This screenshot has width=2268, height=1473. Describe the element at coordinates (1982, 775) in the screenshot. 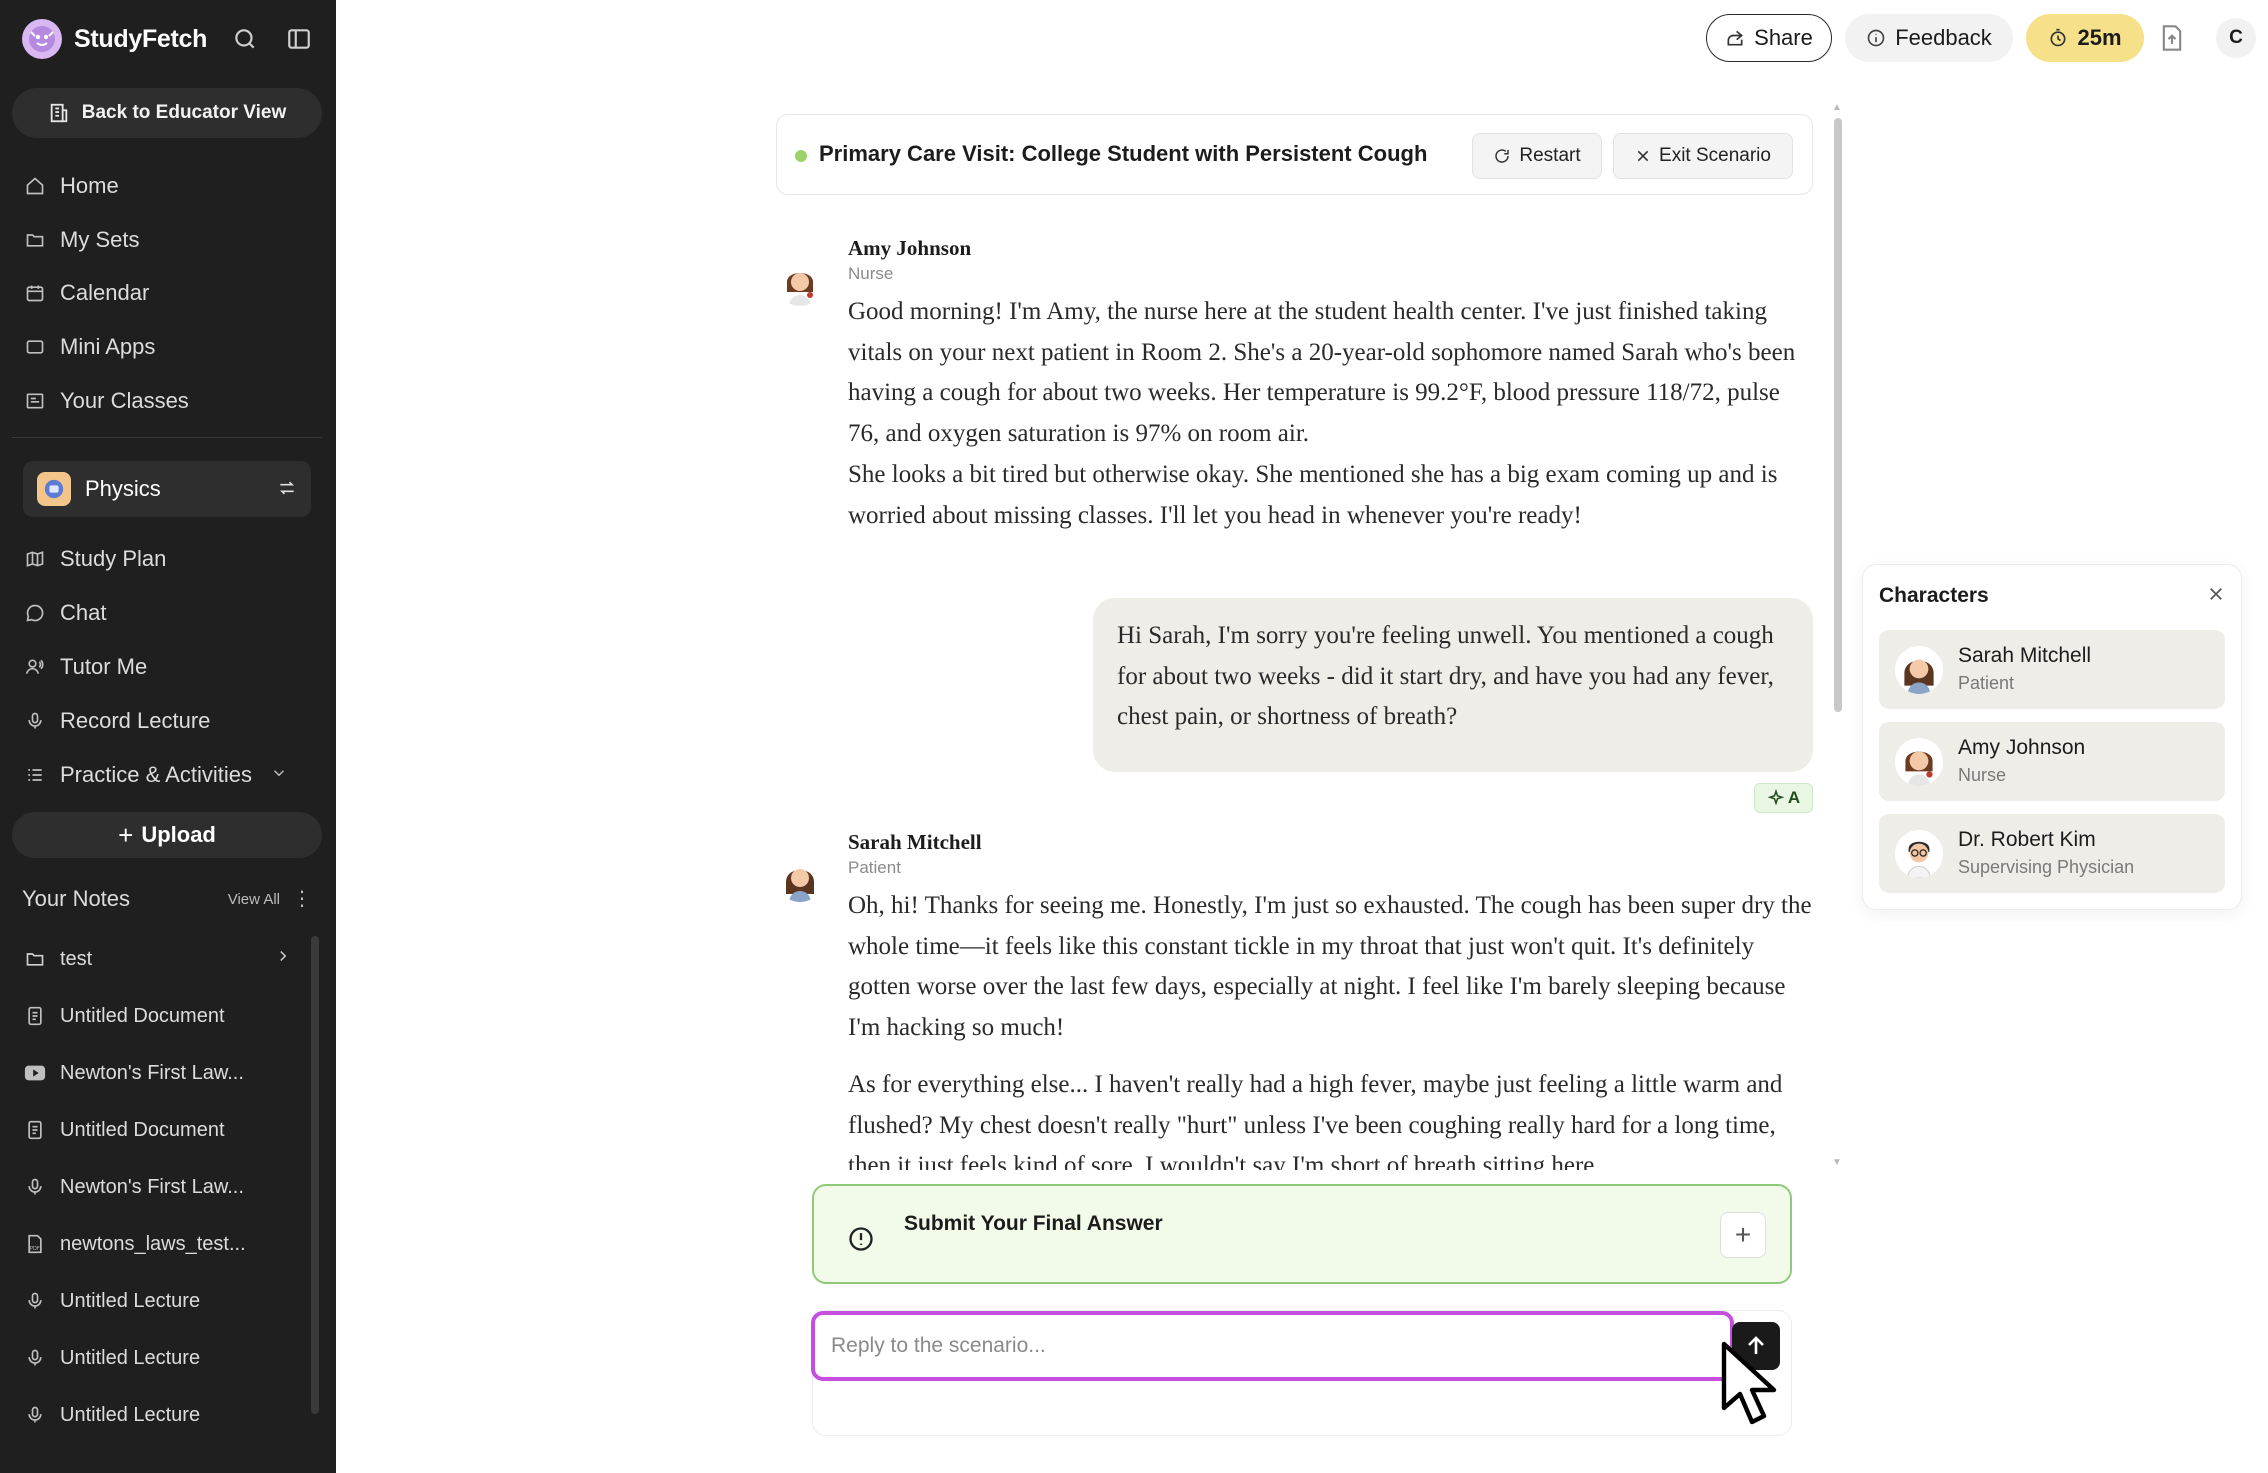

I see `character-role: Nurse` at that location.